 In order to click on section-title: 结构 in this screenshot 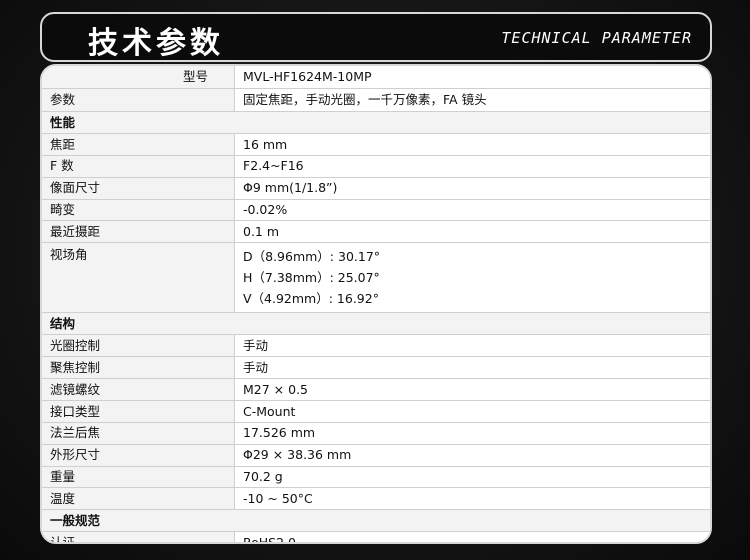, I will do `click(376, 324)`.